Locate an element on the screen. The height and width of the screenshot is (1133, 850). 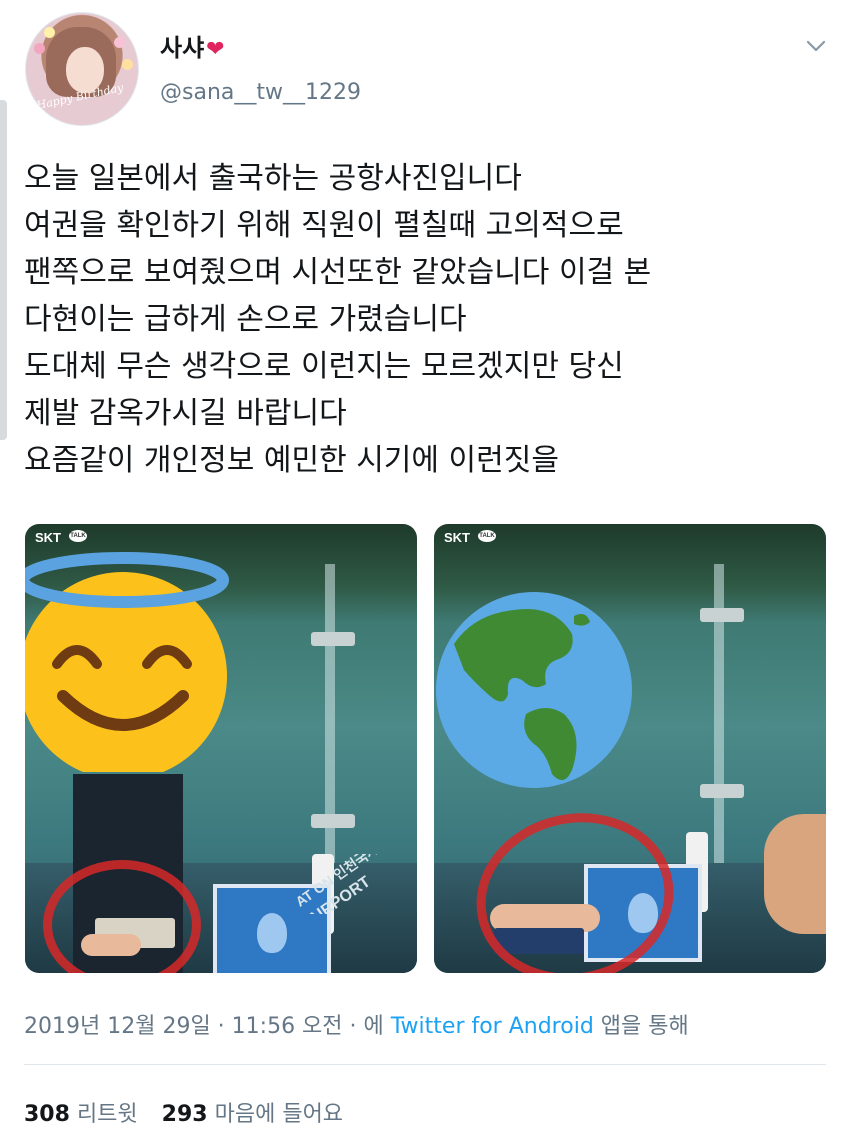
avatar: Happy Birthday is located at coordinates (82, 69).